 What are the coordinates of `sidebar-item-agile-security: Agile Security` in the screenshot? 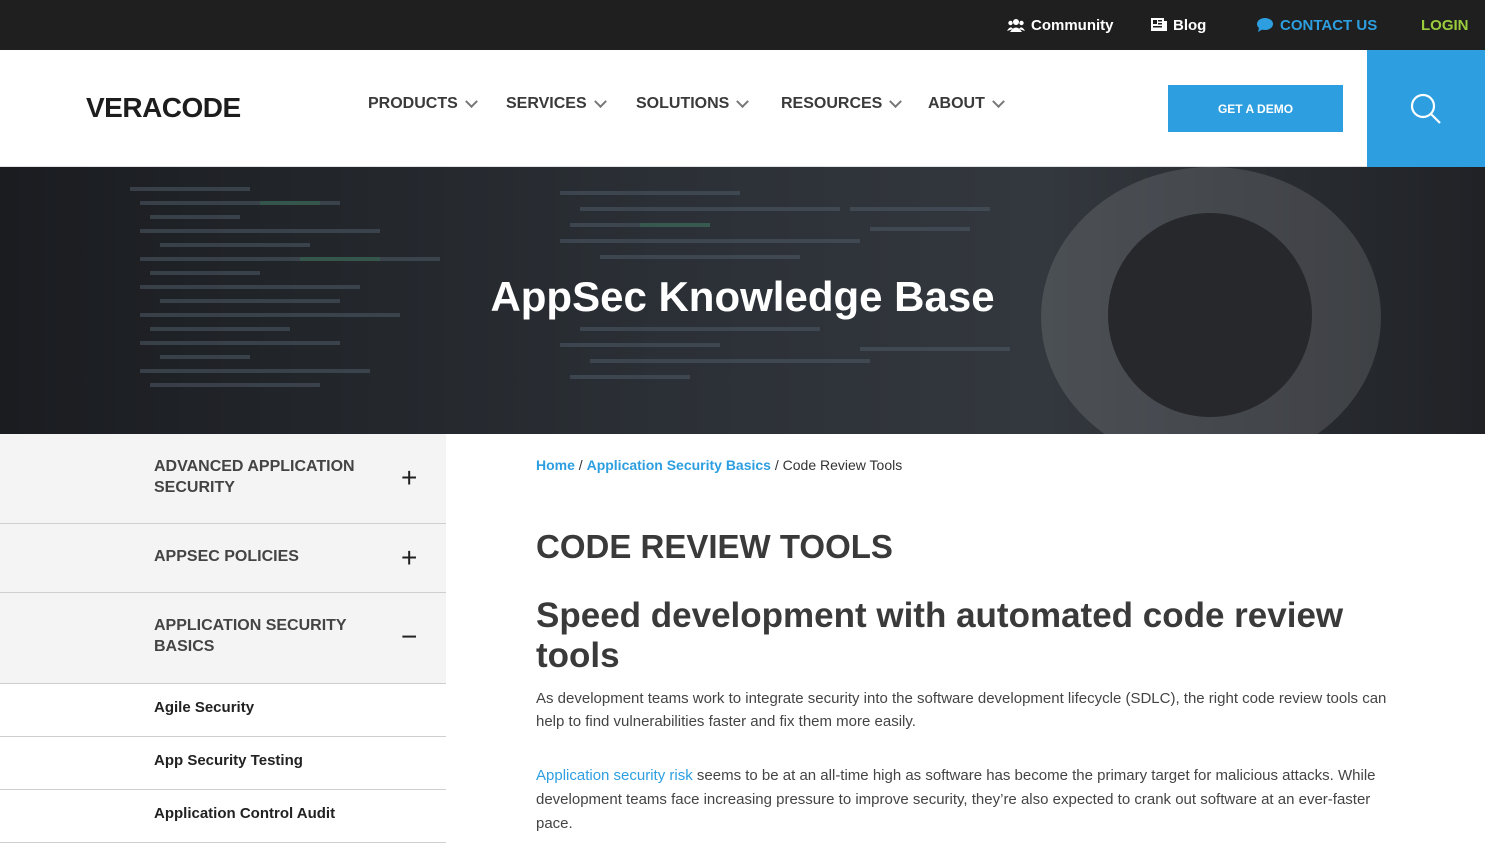 It's located at (223, 710).